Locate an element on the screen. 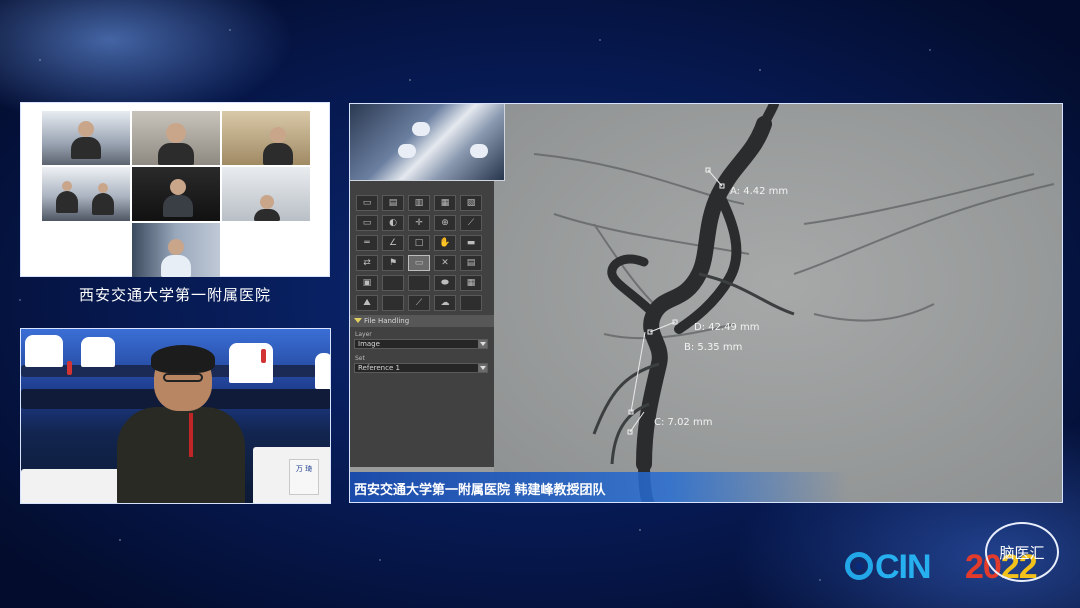  tool-flag-icon: ⚑ is located at coordinates (393, 263).